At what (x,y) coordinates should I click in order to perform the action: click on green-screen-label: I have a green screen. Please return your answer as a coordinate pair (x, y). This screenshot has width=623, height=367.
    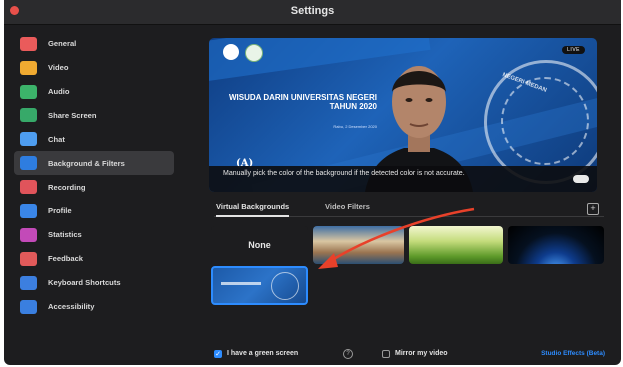
    Looking at the image, I should click on (263, 353).